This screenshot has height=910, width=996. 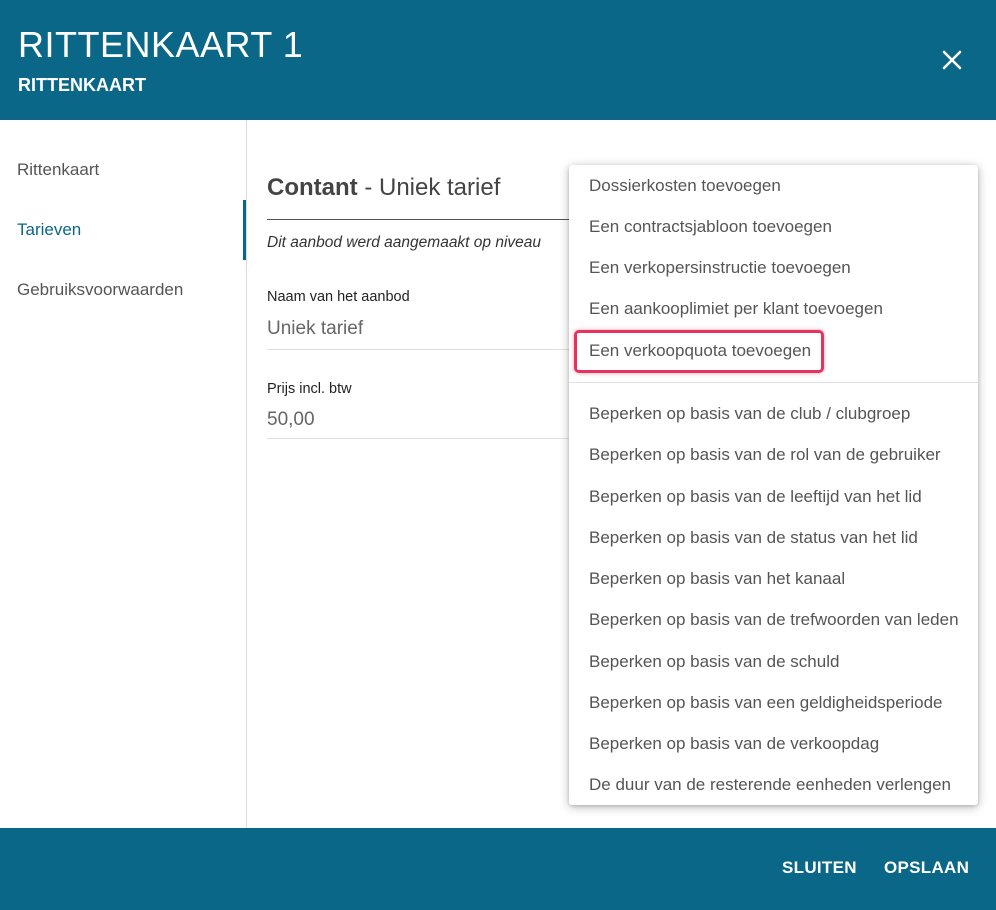 I want to click on section-title: Contant - Uniek tarief, so click(x=383, y=188).